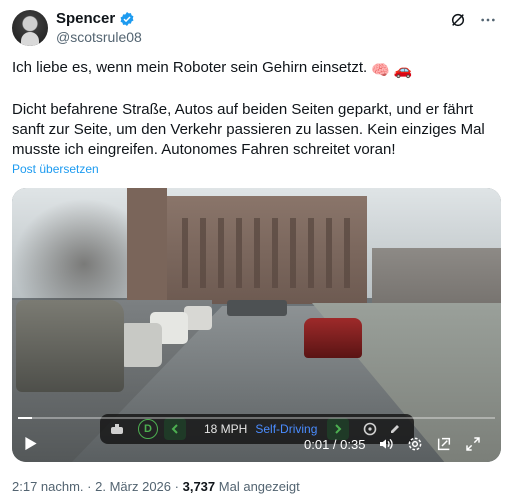 This screenshot has height=500, width=512. Describe the element at coordinates (85, 18) in the screenshot. I see `display-name: Spencer` at that location.